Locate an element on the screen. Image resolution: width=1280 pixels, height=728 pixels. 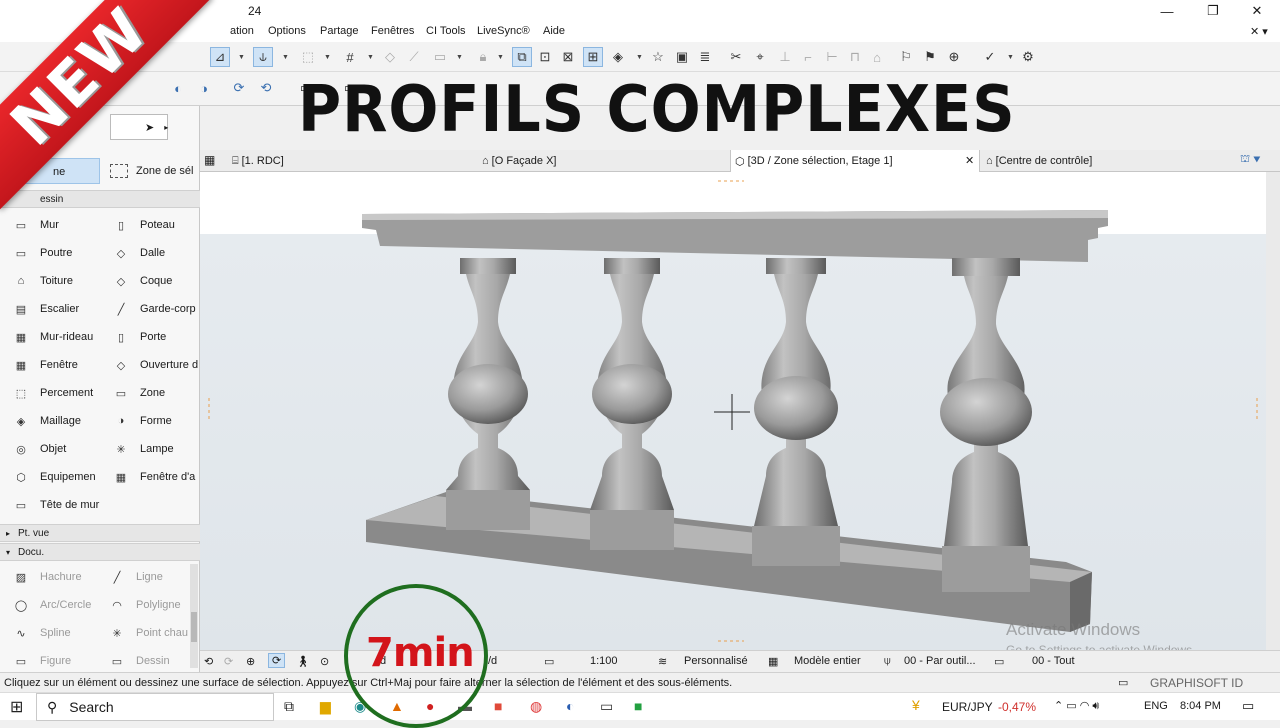
tool-porte: ▯ Porte is located at coordinates (138, 337).